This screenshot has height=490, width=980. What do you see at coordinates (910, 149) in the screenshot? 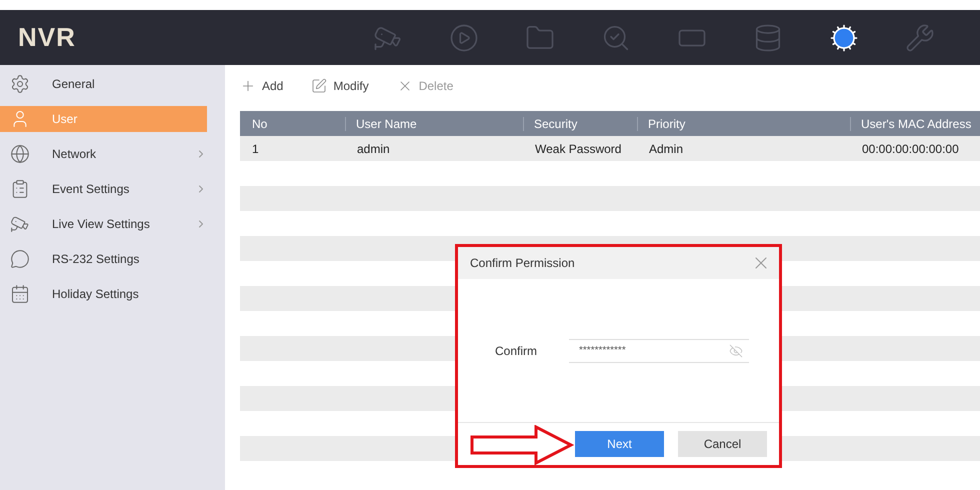
I see `table-cell-text: 00:00:00:00:00:00` at bounding box center [910, 149].